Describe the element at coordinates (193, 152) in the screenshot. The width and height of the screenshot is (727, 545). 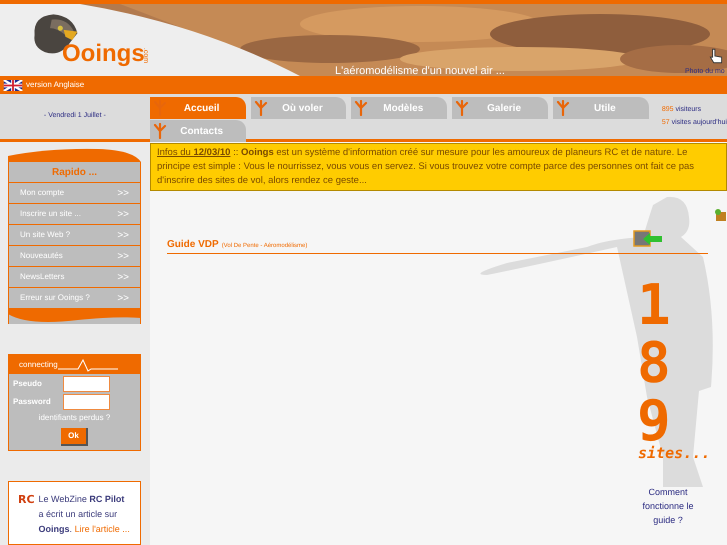
I see `news-link: Infos du 12/03/10` at that location.